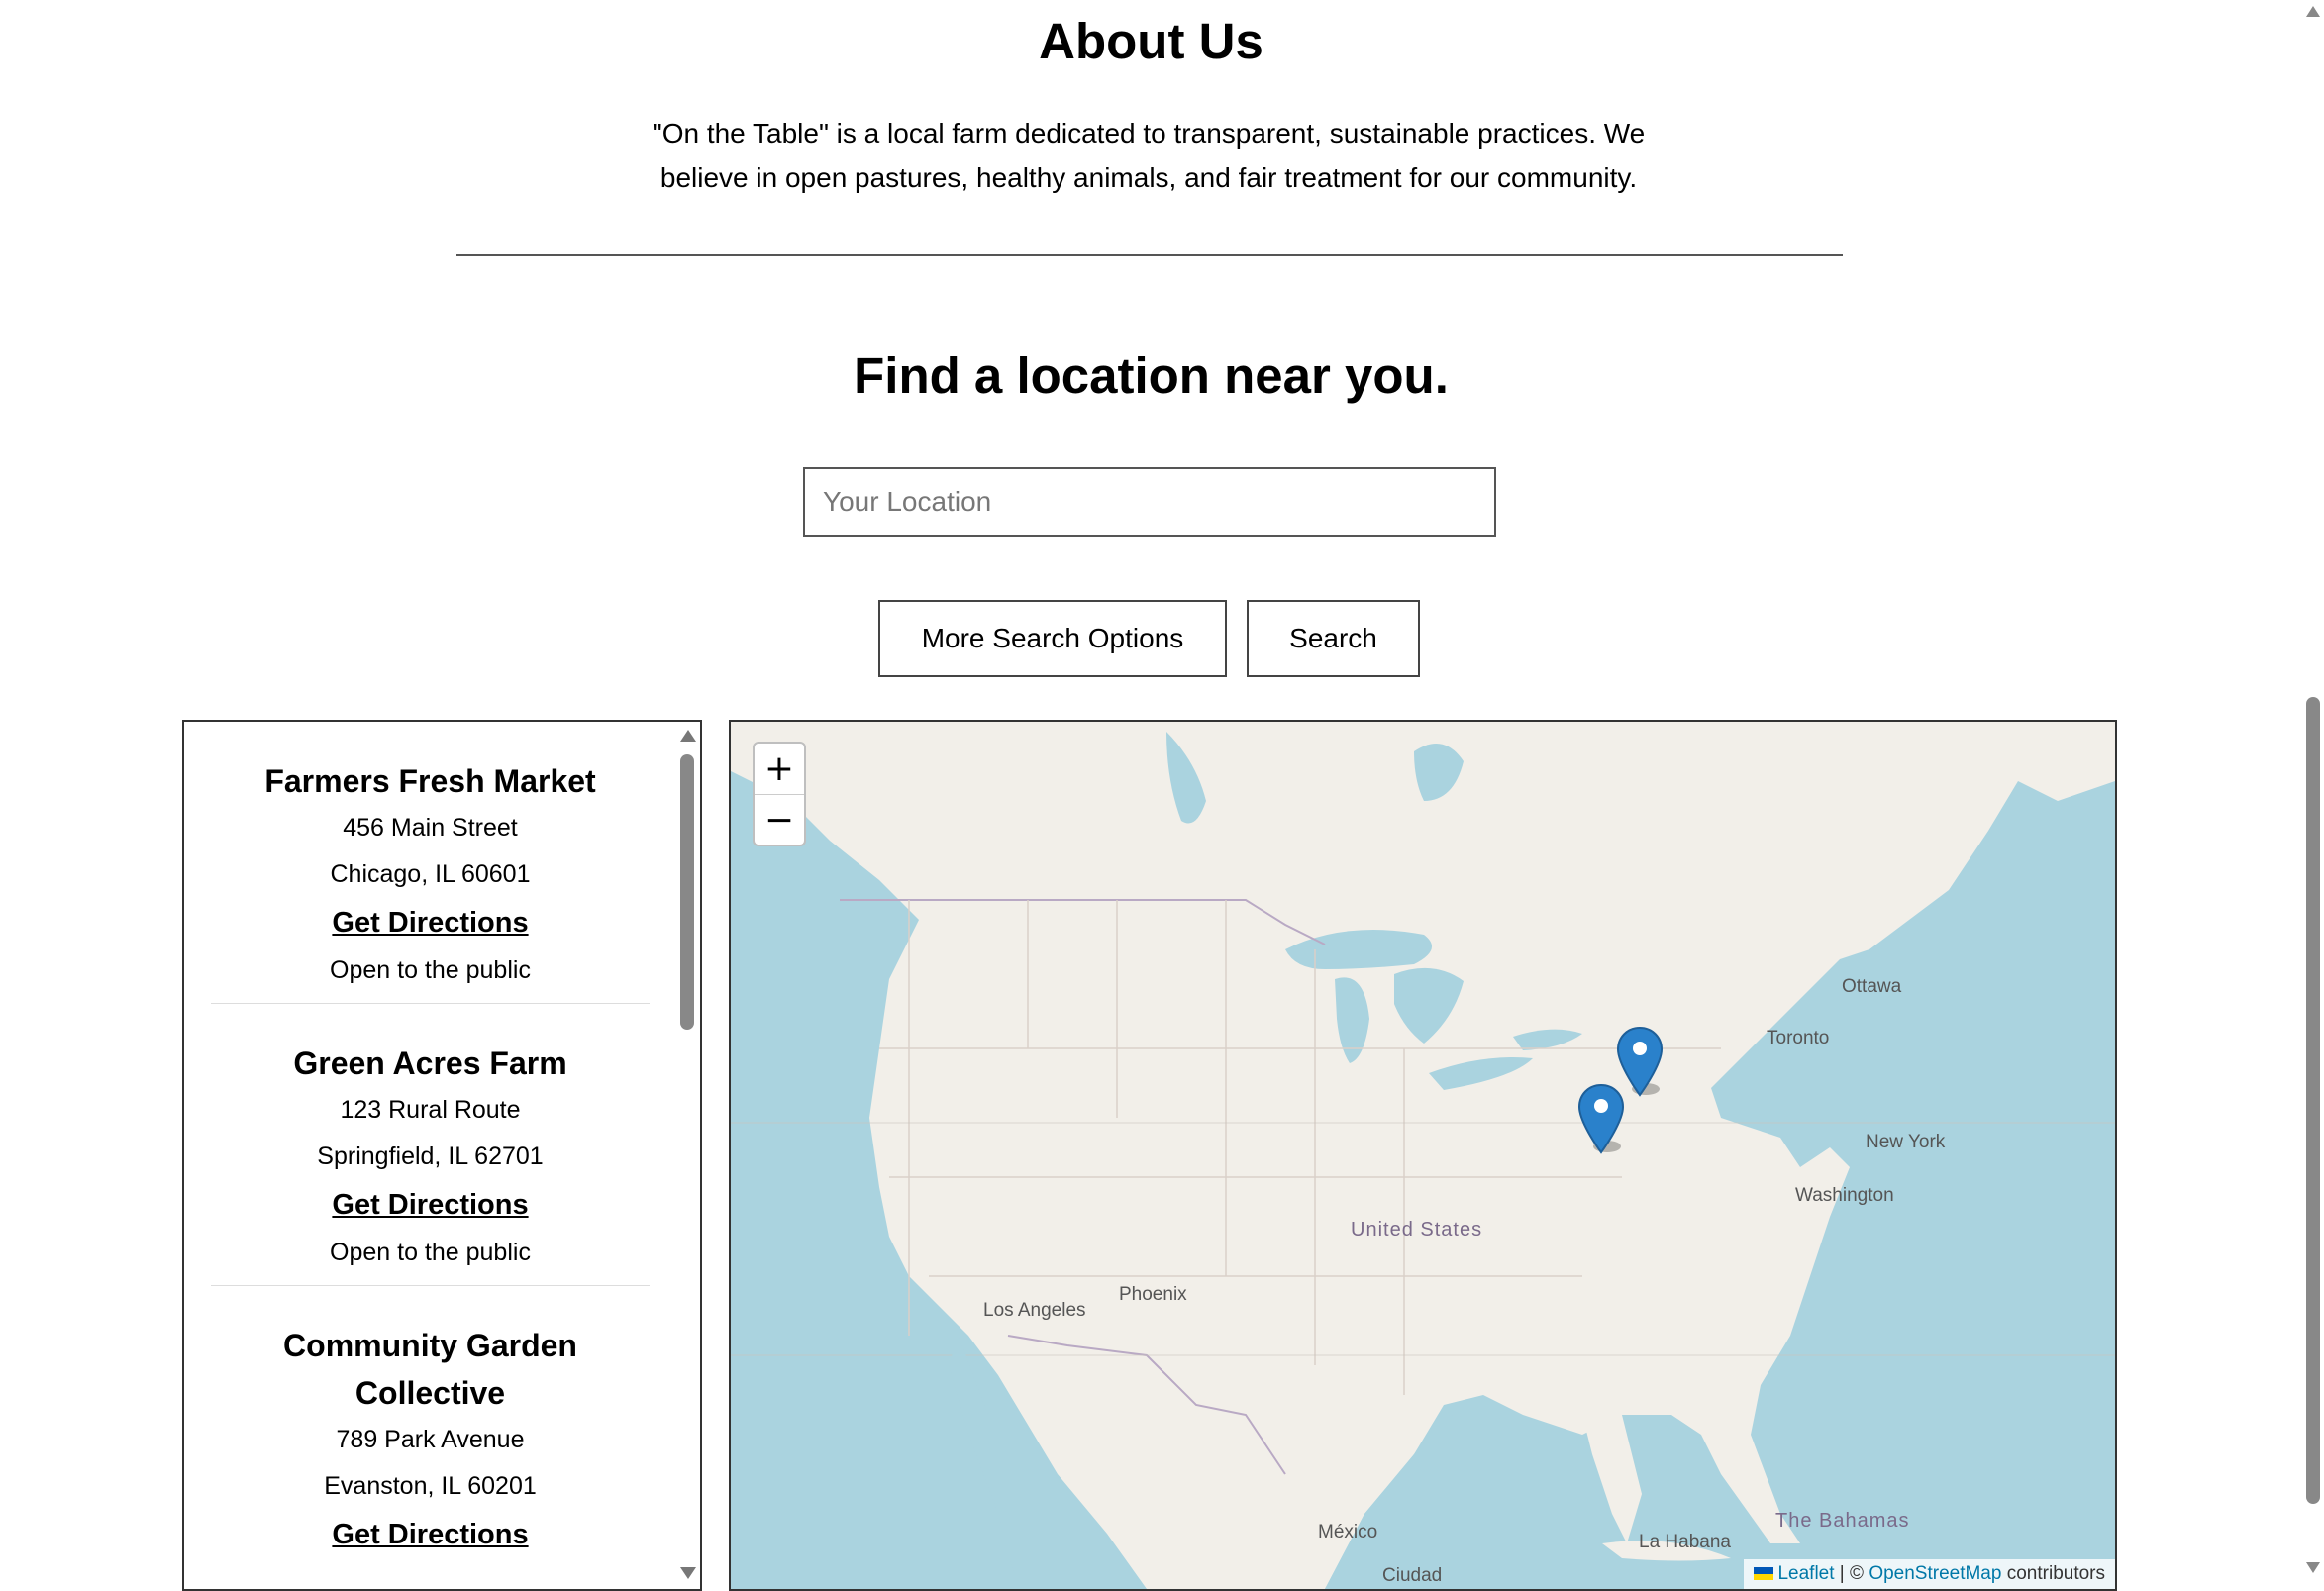 This screenshot has width=2324, height=1591. What do you see at coordinates (1149, 255) in the screenshot?
I see `section-divider` at bounding box center [1149, 255].